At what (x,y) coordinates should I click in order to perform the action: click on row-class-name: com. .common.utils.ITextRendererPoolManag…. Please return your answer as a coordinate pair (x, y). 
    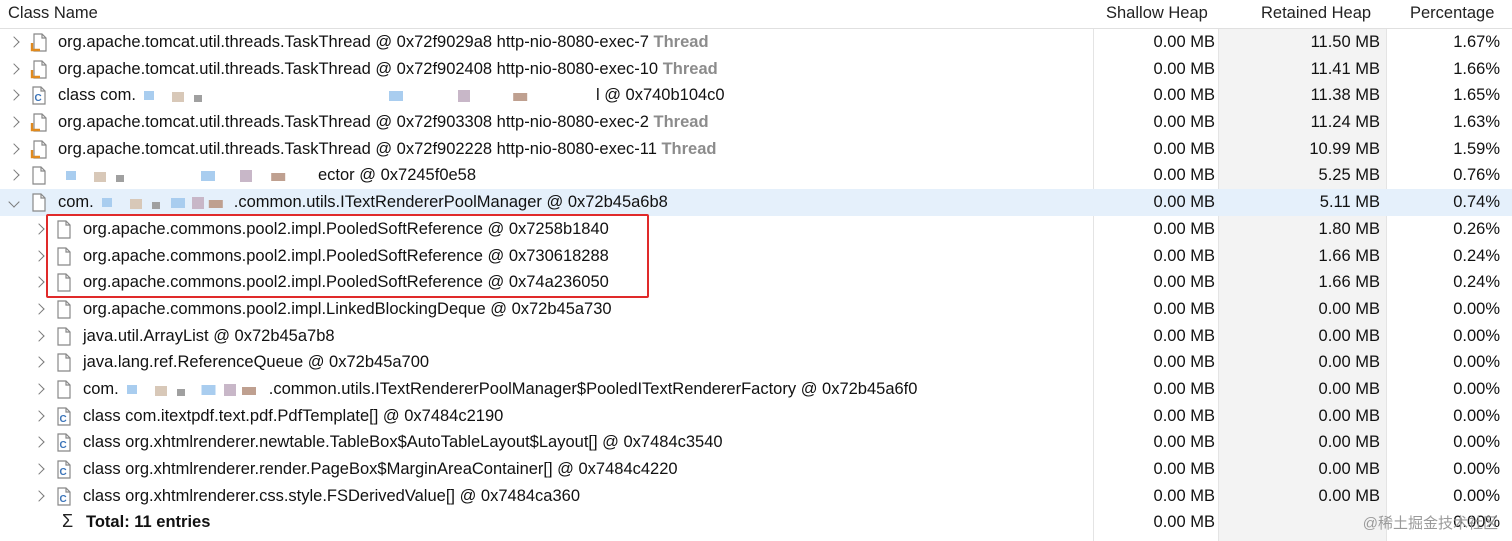
    Looking at the image, I should click on (363, 202).